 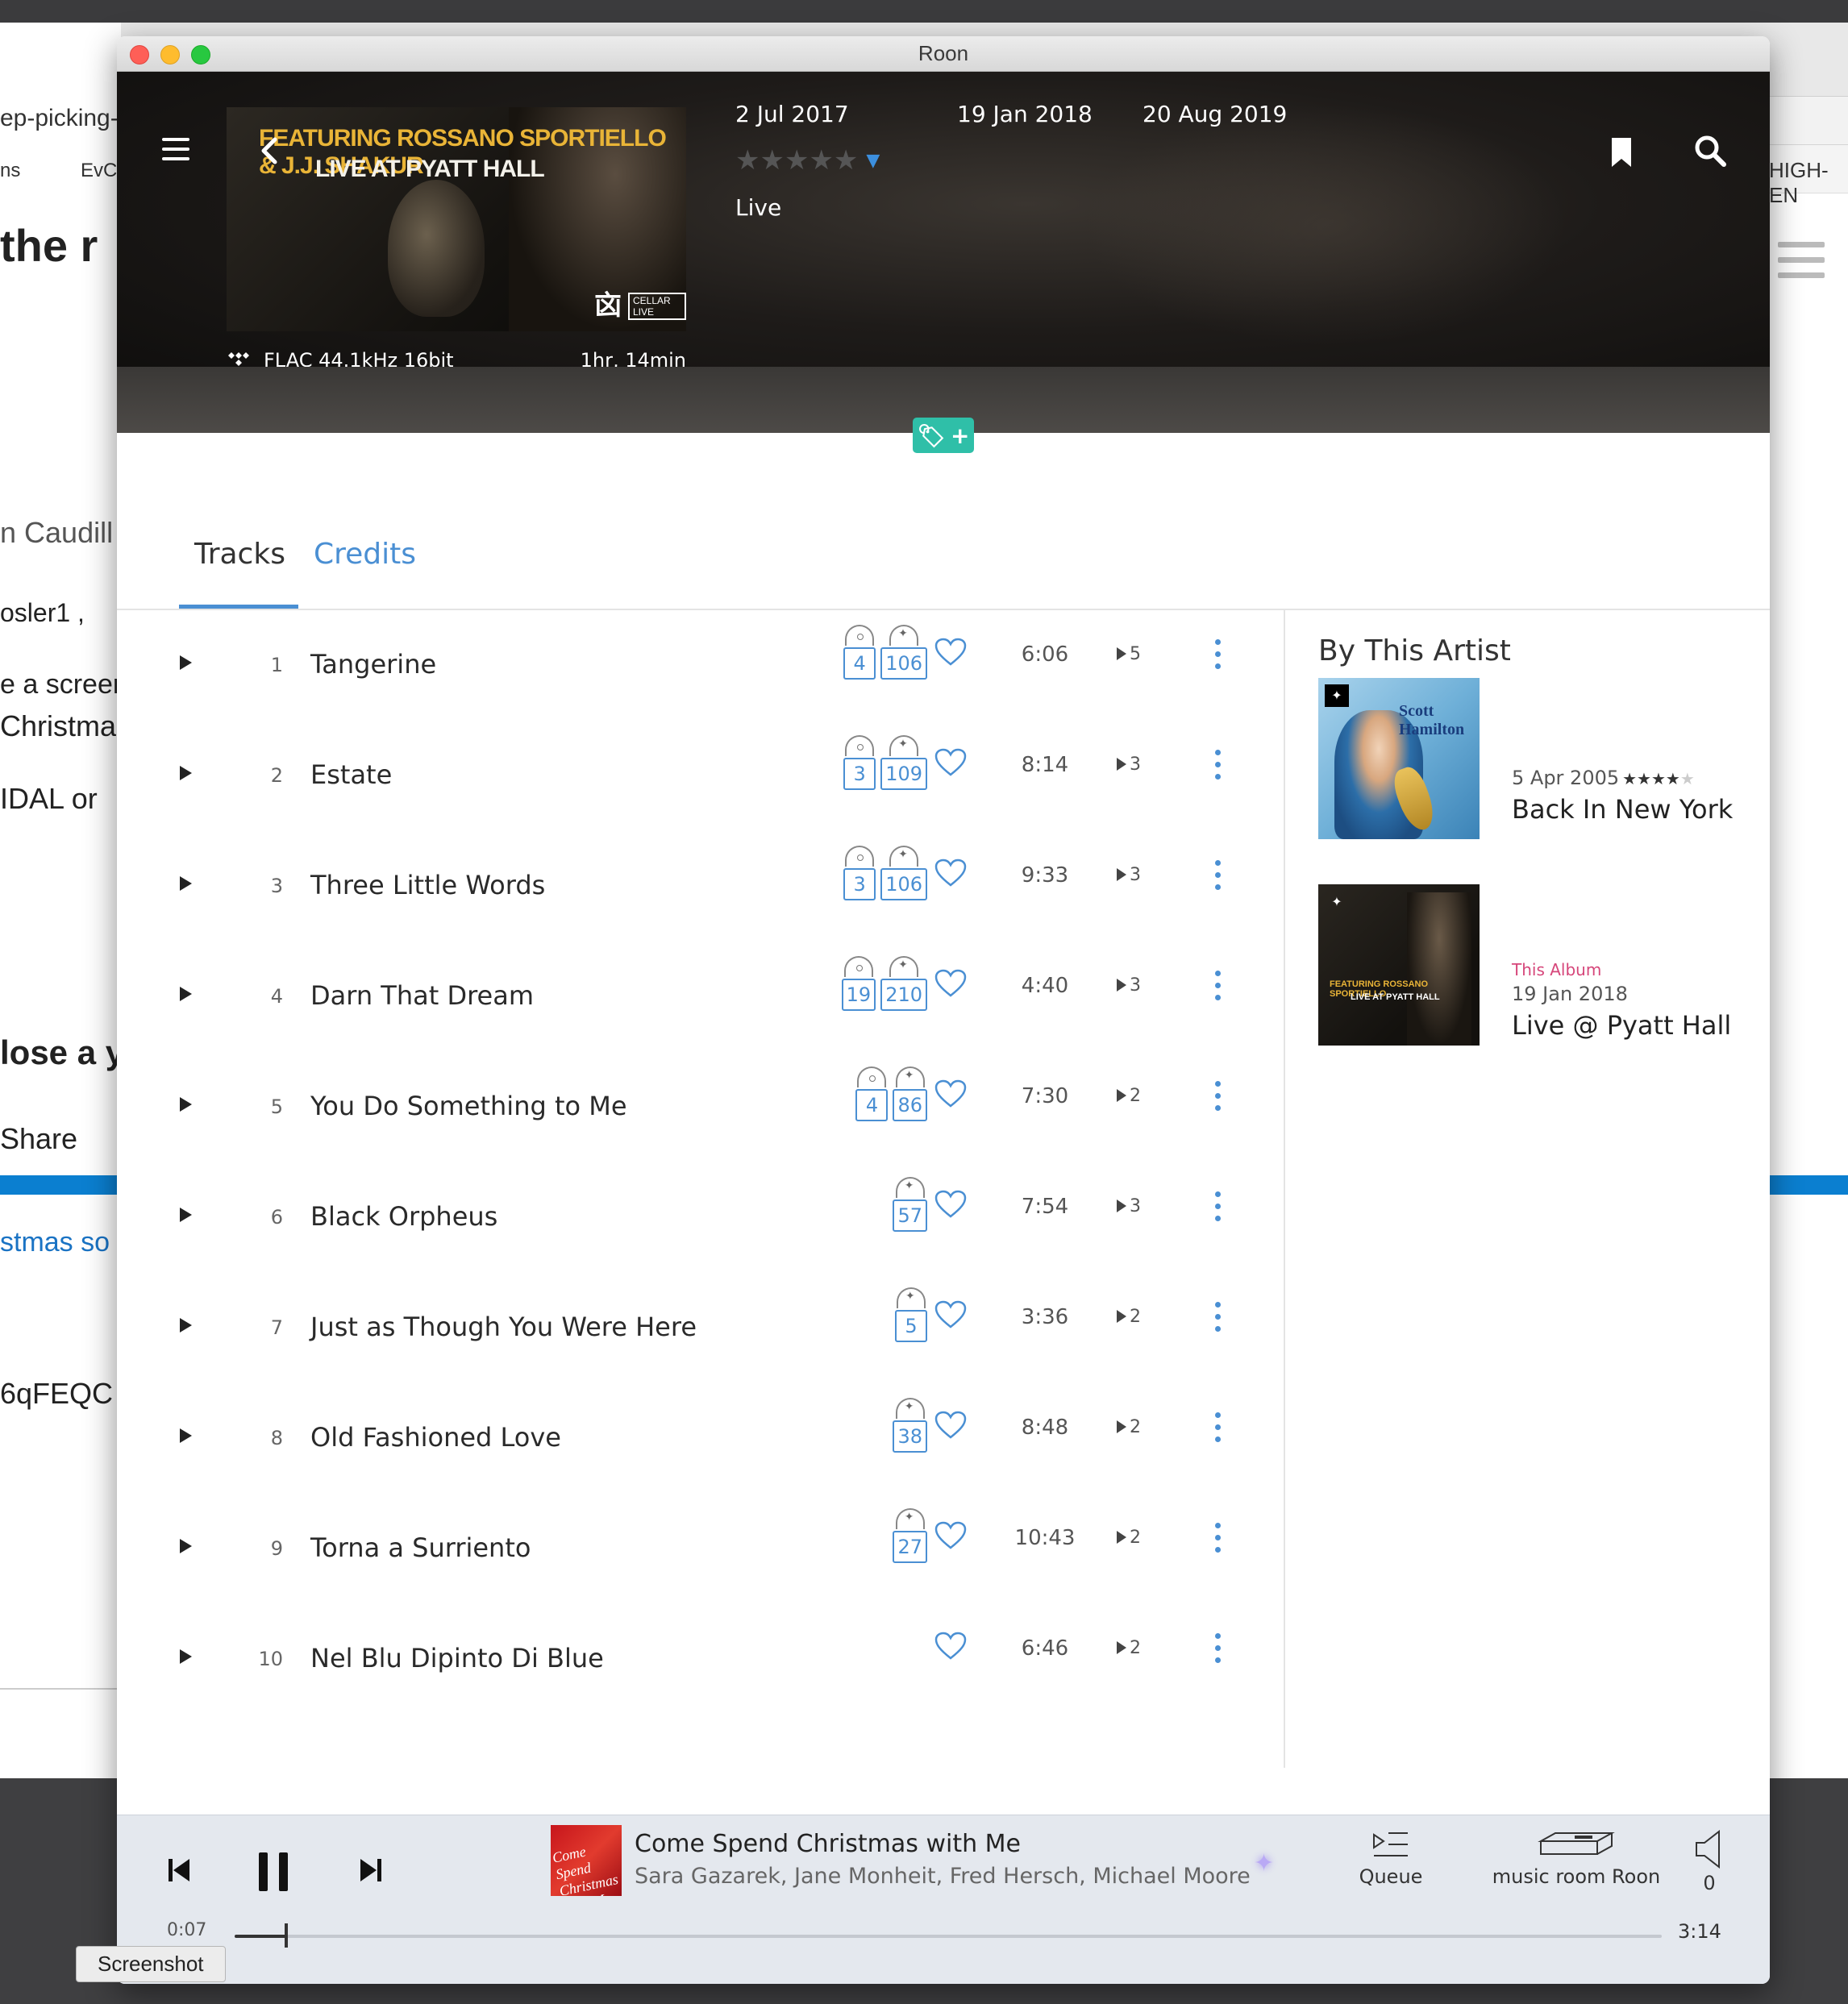 I want to click on cd-rank-badge: 19, so click(x=858, y=986).